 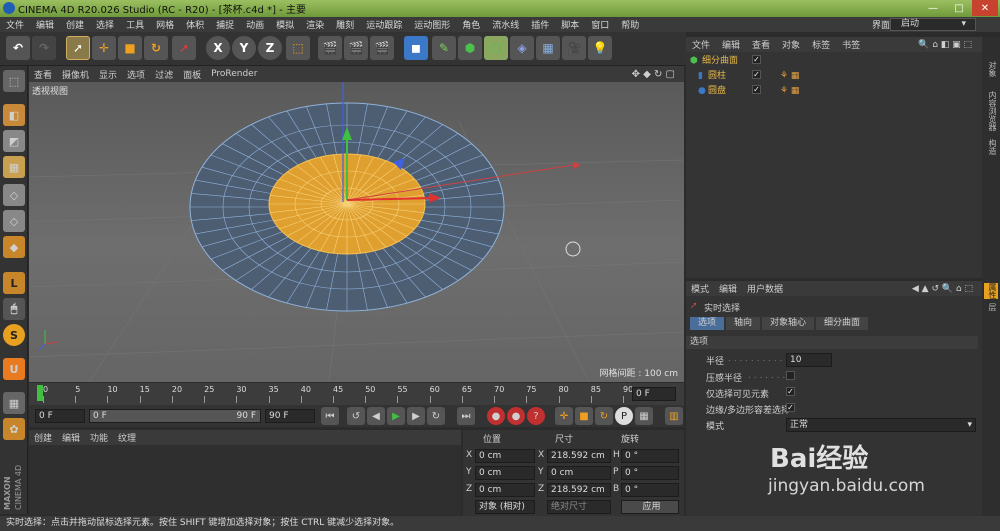 I want to click on object-row: ● 圆盘 ✓ ⚘ ▦, so click(x=834, y=91).